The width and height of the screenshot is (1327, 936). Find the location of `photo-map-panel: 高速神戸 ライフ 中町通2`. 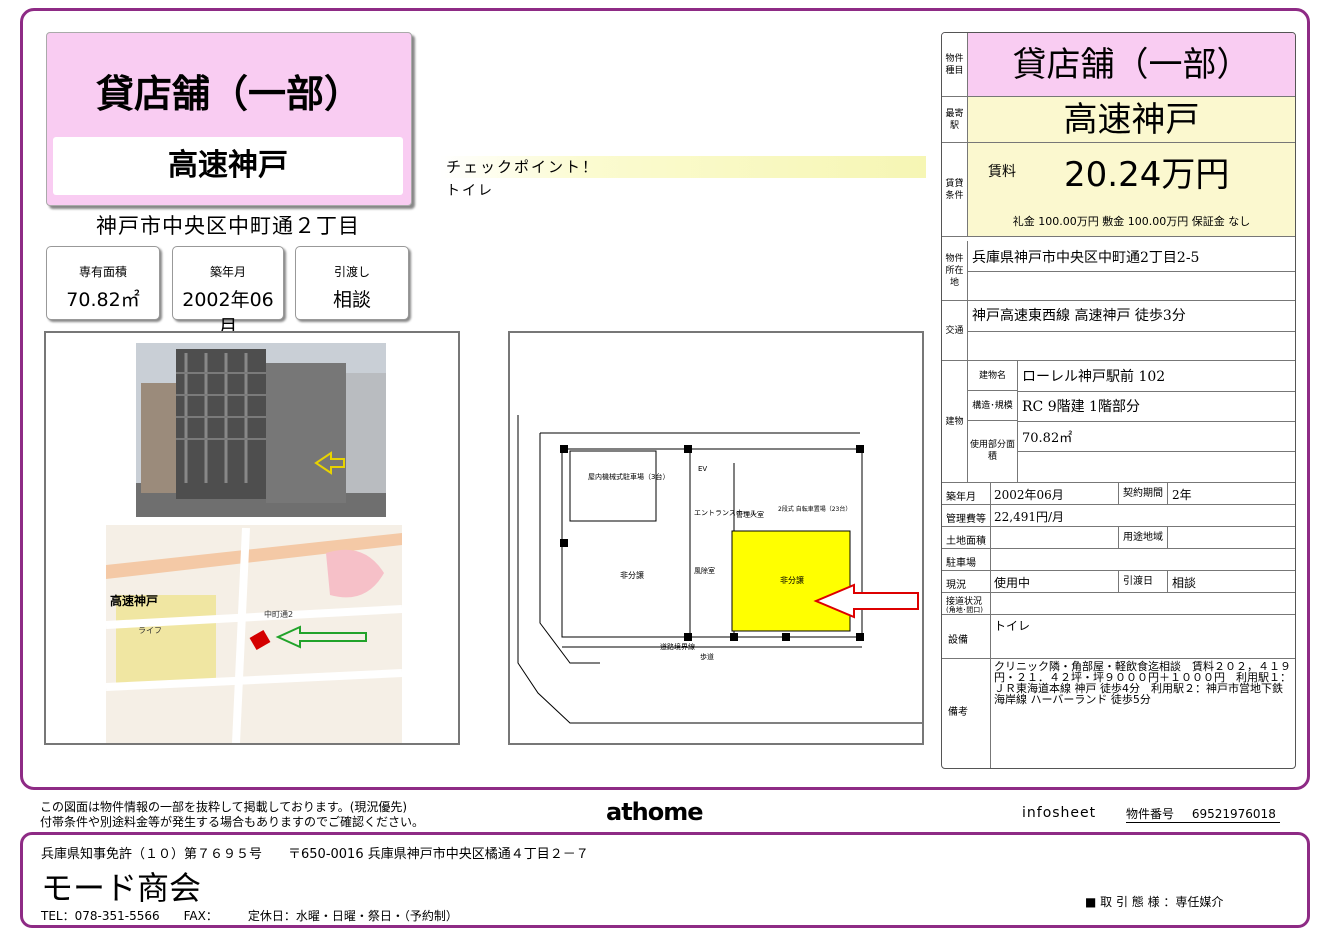

photo-map-panel: 高速神戸 ライフ 中町通2 is located at coordinates (252, 538).